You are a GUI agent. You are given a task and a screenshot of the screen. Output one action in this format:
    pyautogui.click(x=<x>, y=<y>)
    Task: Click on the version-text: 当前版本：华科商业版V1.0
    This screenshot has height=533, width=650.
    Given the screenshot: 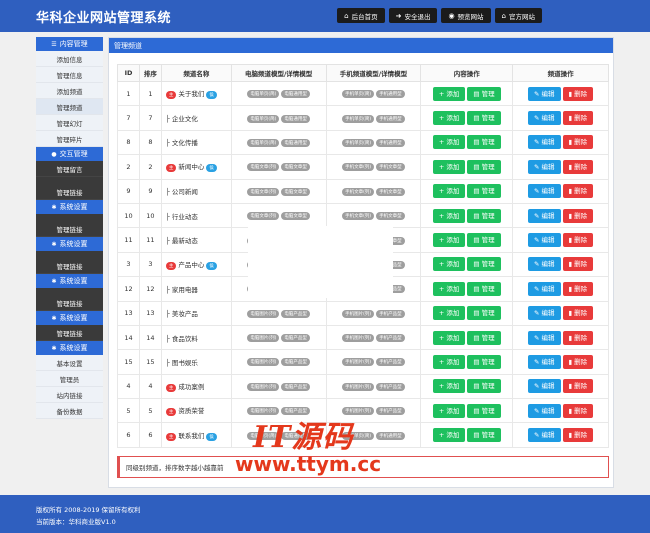 What is the action you would take?
    pyautogui.click(x=76, y=522)
    